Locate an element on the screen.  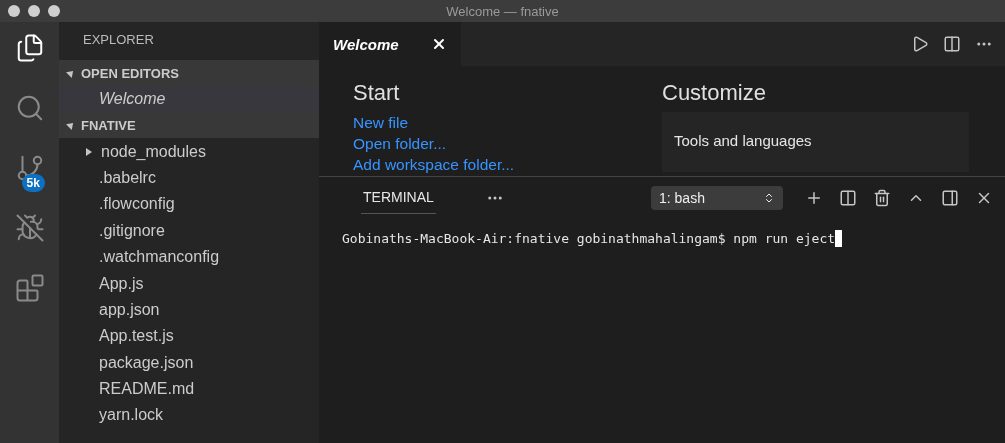
terminal-line: Gobinaths-MacBook-Air:fnative gobinathmahalingam$ npm run eject is located at coordinates (589, 238).